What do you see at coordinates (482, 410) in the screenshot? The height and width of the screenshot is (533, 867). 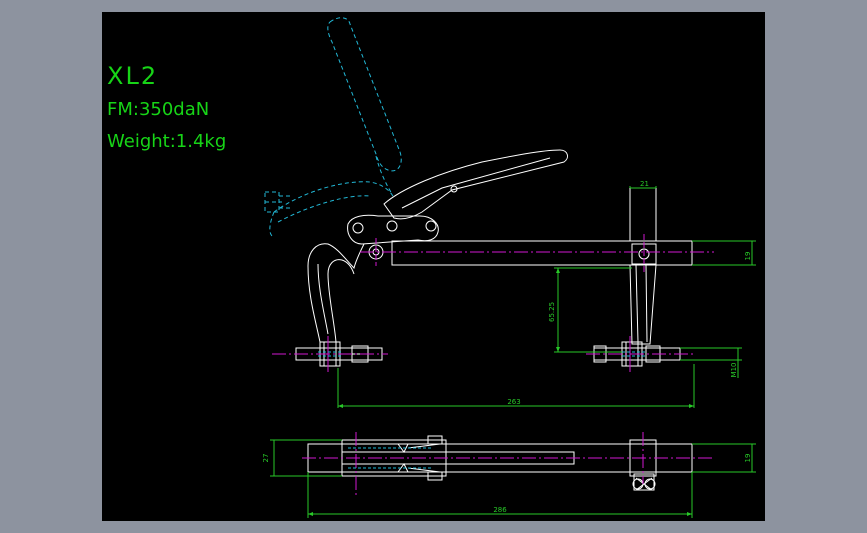 I see `hidden-lines` at bounding box center [482, 410].